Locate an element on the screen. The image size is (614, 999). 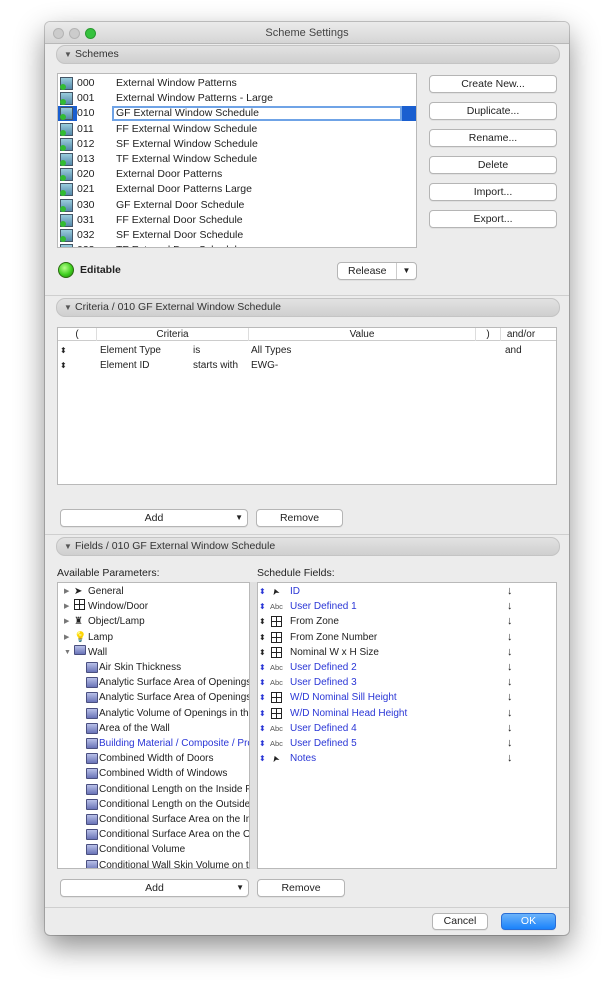
column-header-close-paren: ) is located at coordinates (488, 334).